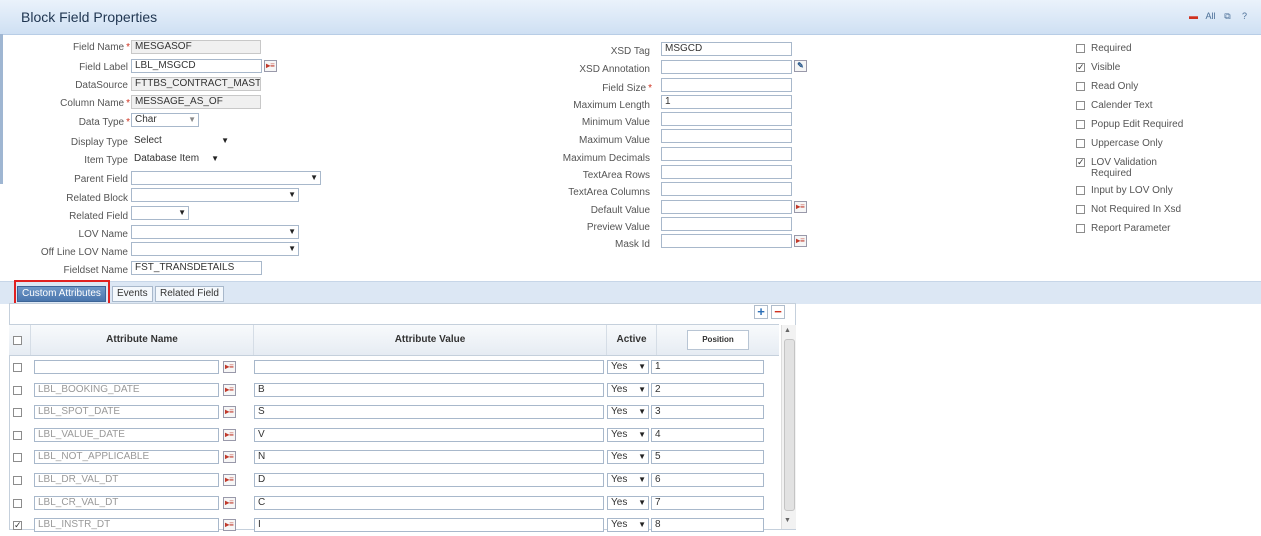 This screenshot has width=1261, height=536. Describe the element at coordinates (1138, 86) in the screenshot. I see `checkbox-read-only: Read Only` at that location.